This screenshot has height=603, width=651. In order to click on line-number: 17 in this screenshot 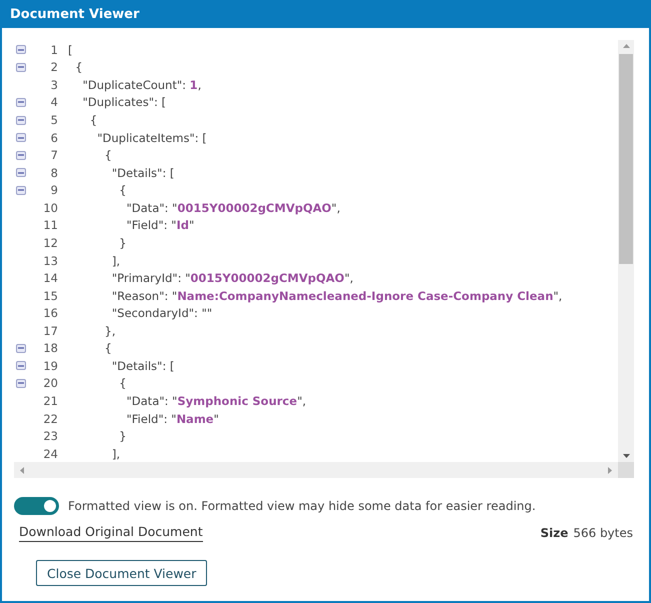, I will do `click(50, 331)`.